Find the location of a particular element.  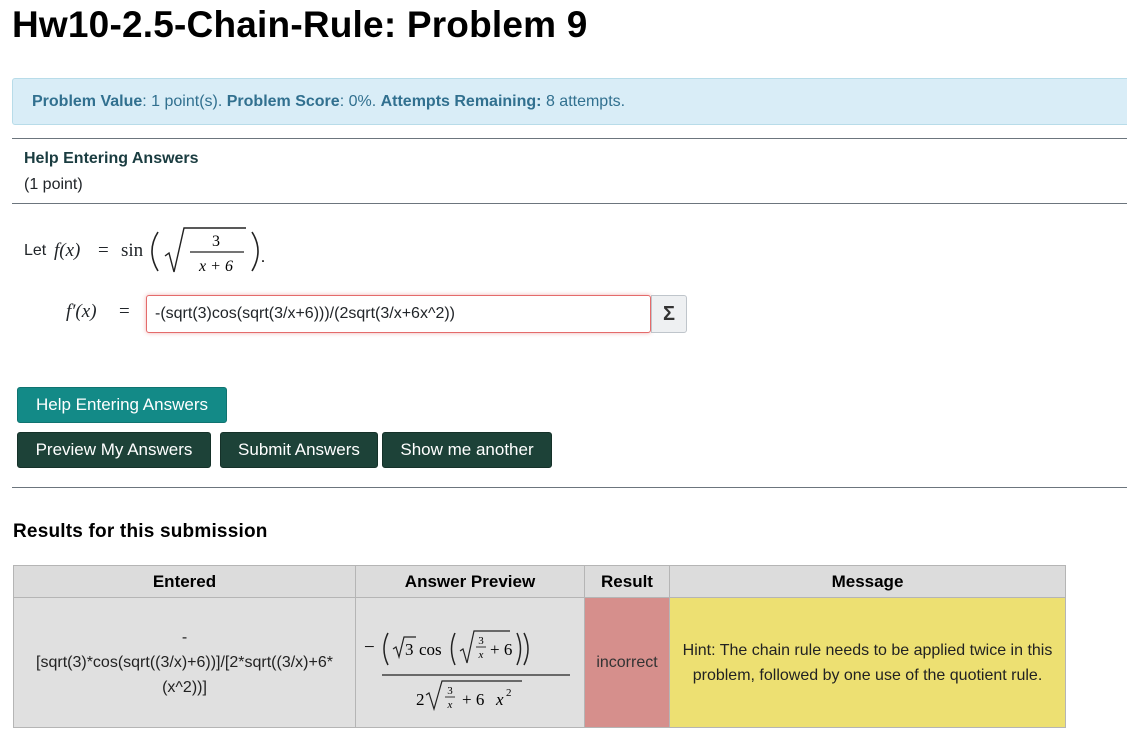

preview-minus: − is located at coordinates (369, 647).